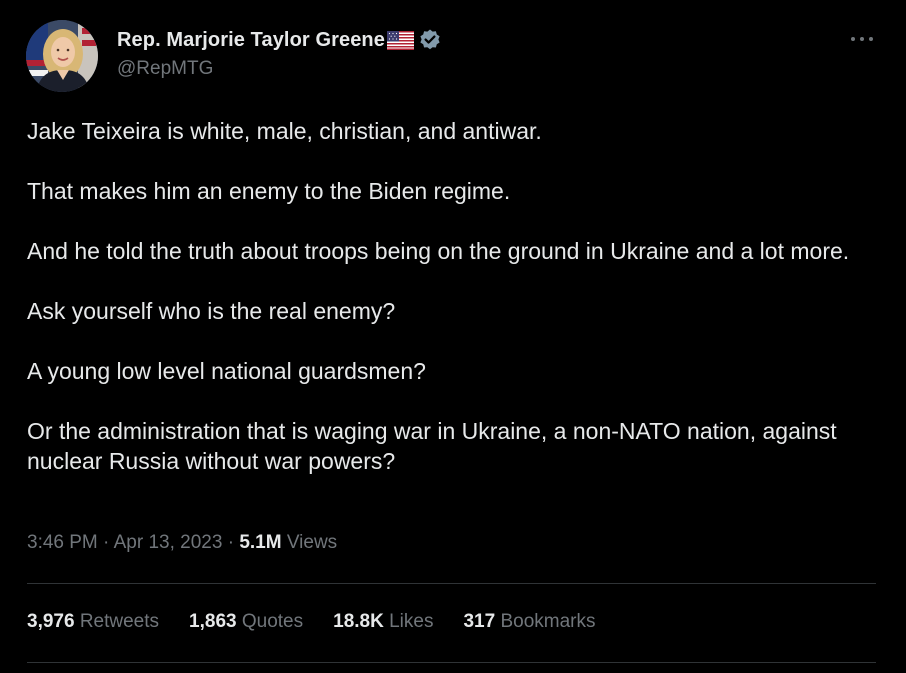 Image resolution: width=906 pixels, height=673 pixels. I want to click on likes-stat: 18.8K Likes, so click(383, 622).